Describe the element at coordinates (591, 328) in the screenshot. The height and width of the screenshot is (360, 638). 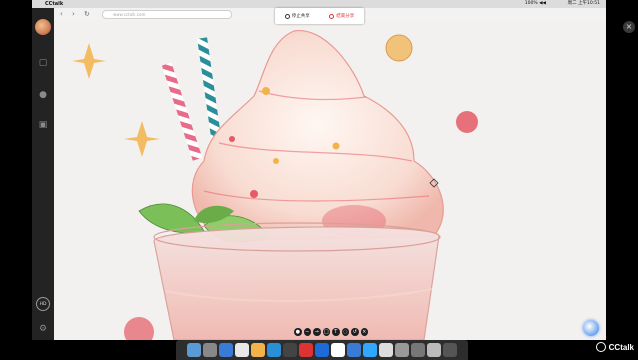
I see `floating-assistant-icon` at that location.